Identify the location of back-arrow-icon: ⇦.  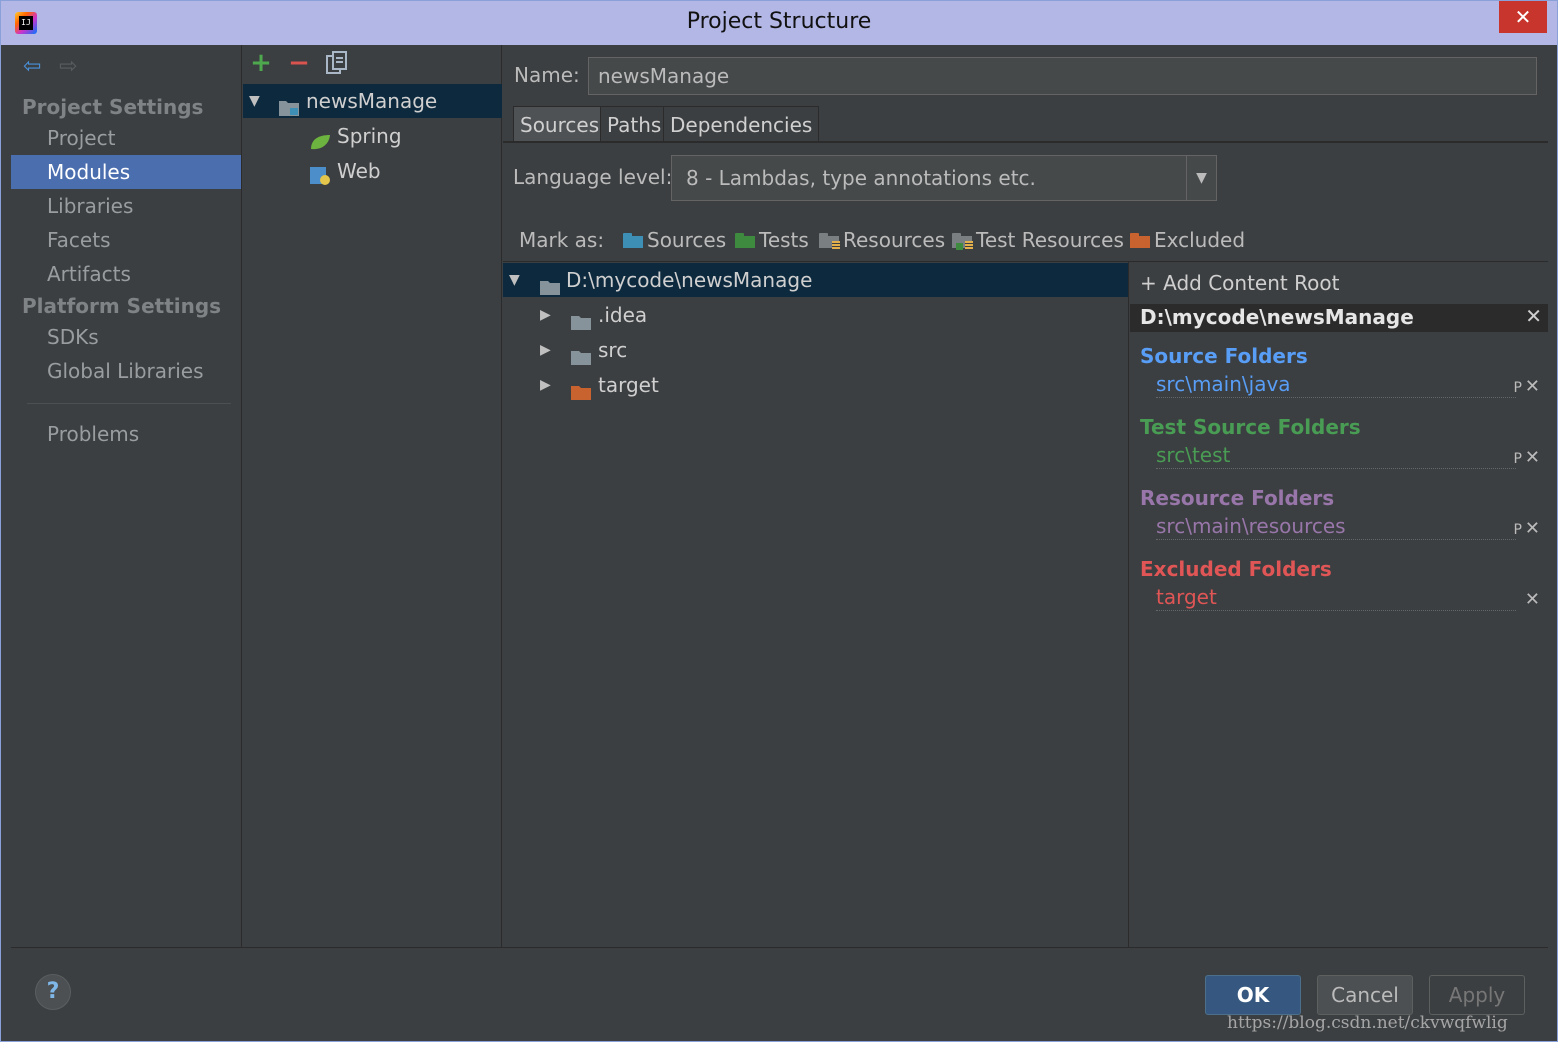
(35, 67).